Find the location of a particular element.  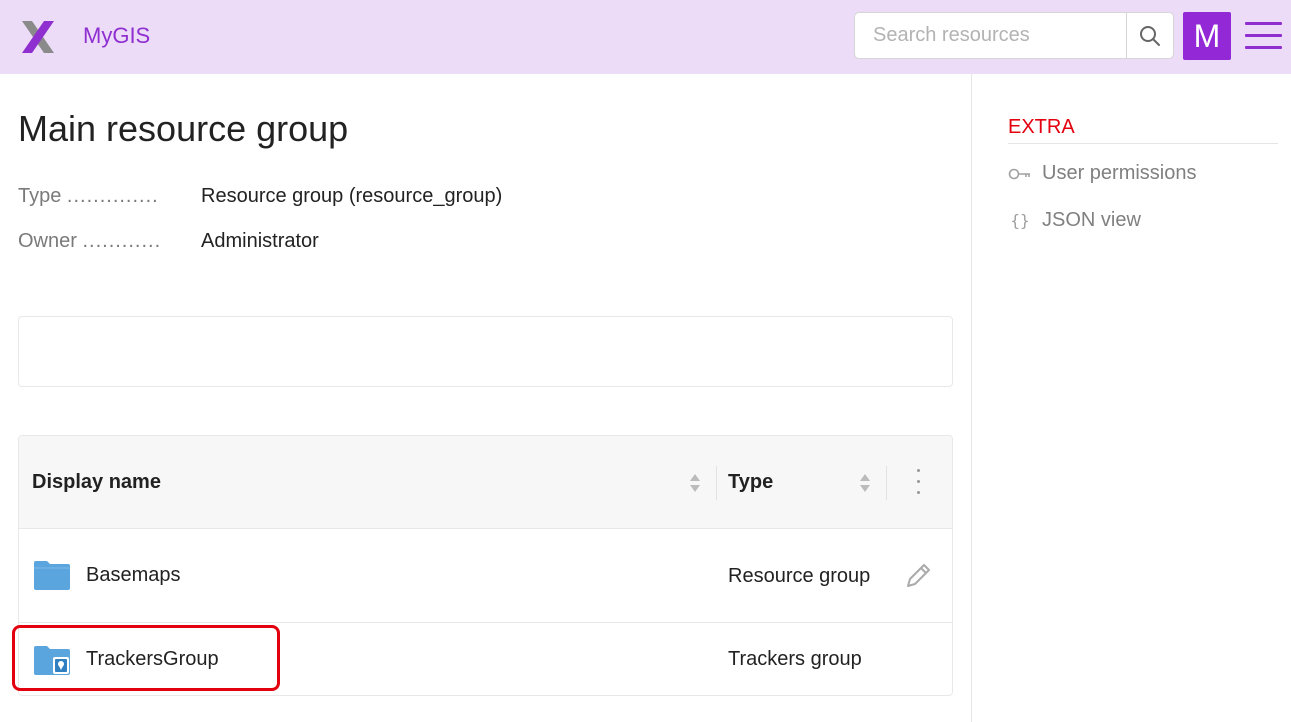

user-permissions-link: User permissions is located at coordinates (1102, 173).